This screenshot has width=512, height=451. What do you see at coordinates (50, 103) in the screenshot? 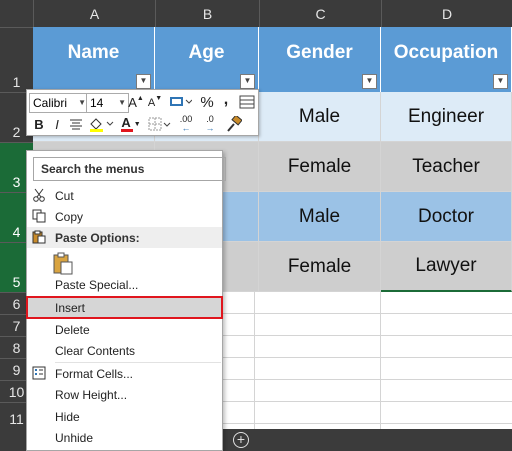
I see `font-name-value: Calibri` at bounding box center [50, 103].